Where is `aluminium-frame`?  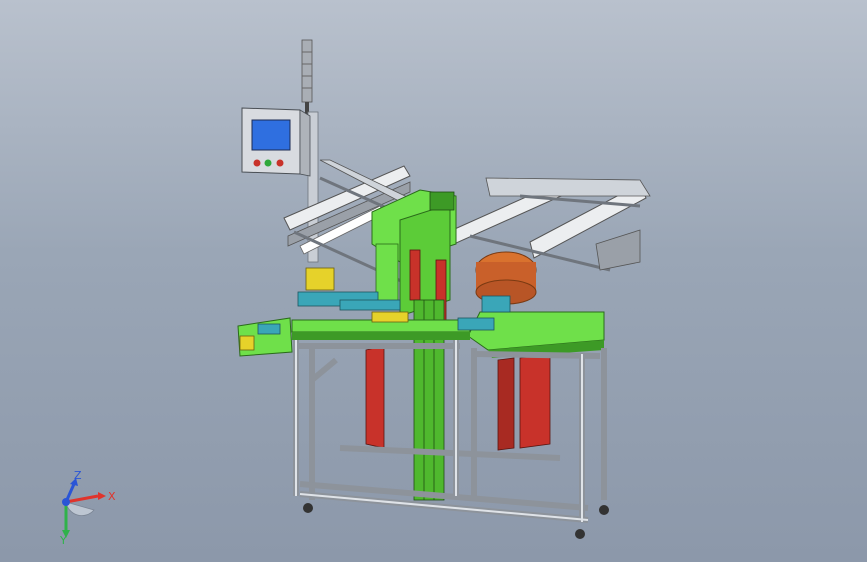 aluminium-frame is located at coordinates (450, 431).